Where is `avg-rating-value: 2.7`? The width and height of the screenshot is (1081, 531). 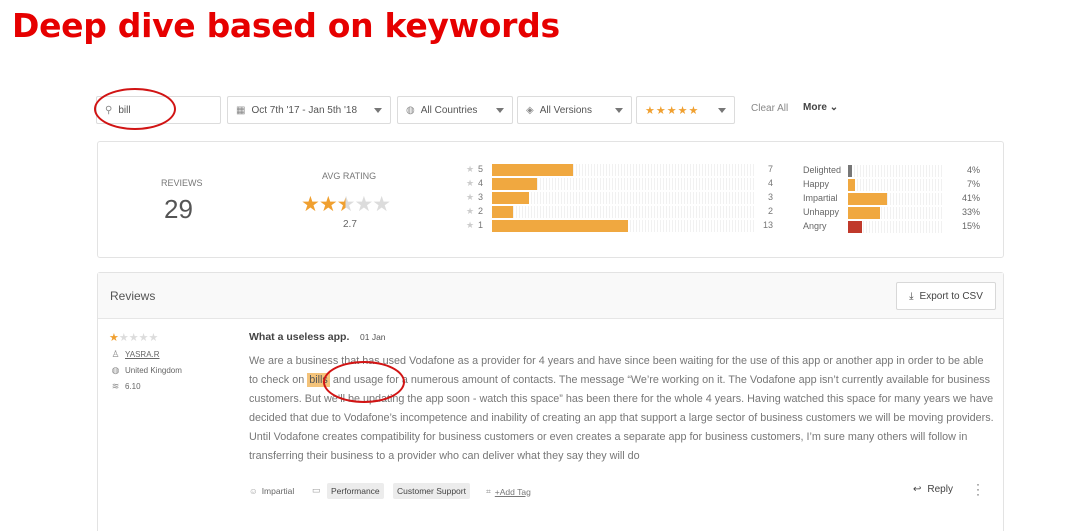
avg-rating-value: 2.7 is located at coordinates (350, 224).